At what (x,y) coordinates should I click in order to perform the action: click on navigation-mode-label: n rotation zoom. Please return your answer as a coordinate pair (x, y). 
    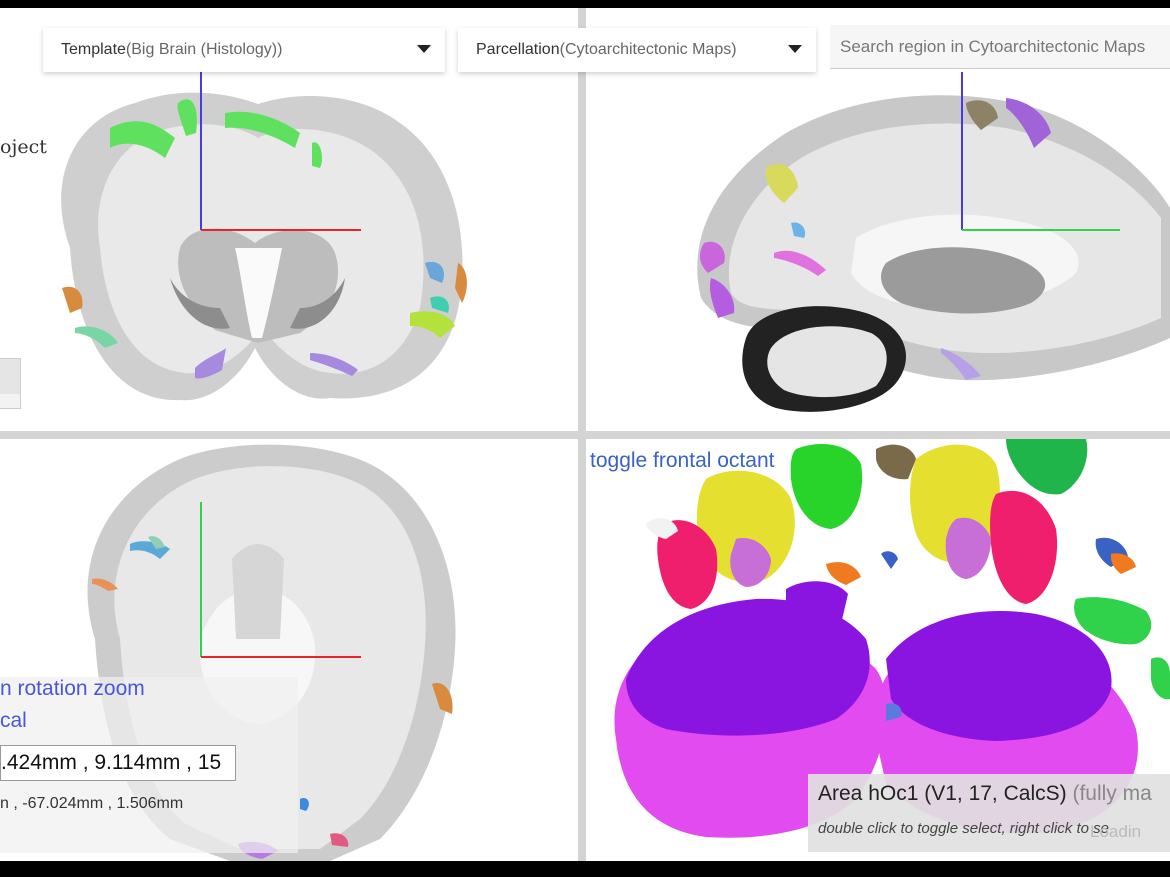
    Looking at the image, I should click on (72, 689).